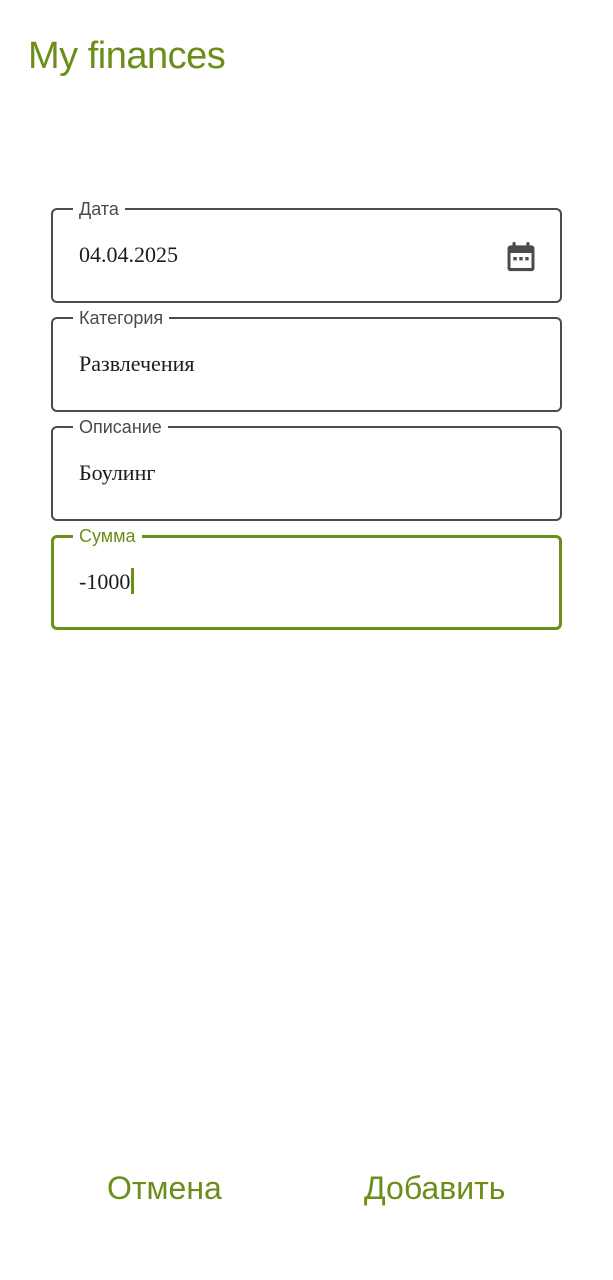 Image resolution: width=613 pixels, height=1280 pixels. What do you see at coordinates (107, 536) in the screenshot?
I see `amount-field-label: Сумма` at bounding box center [107, 536].